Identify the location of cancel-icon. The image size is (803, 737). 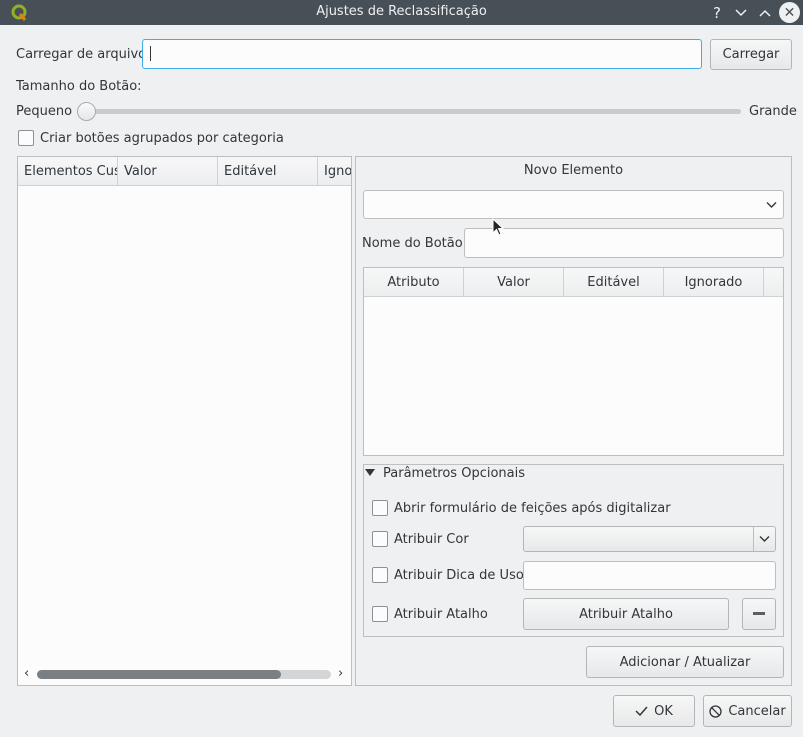
(715, 711).